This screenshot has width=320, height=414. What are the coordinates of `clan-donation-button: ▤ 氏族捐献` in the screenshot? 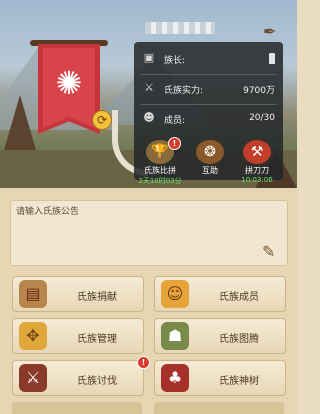 It's located at (78, 294).